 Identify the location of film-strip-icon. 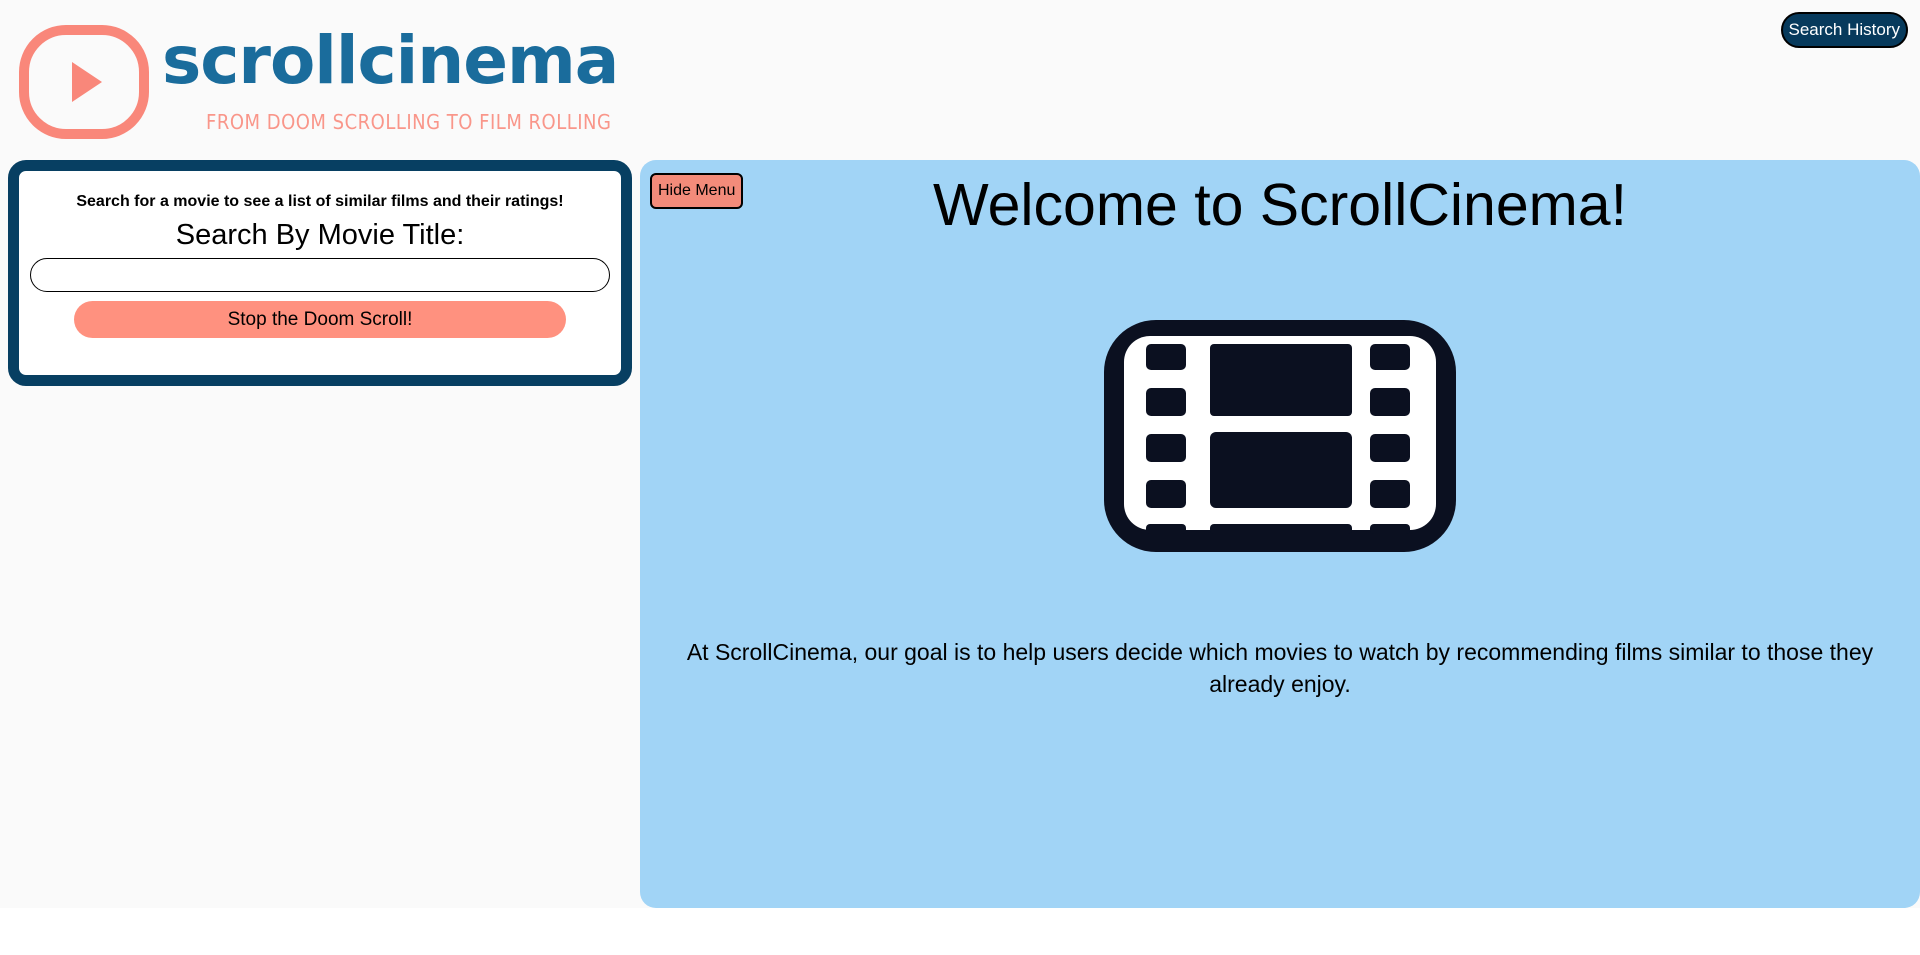
(1280, 436).